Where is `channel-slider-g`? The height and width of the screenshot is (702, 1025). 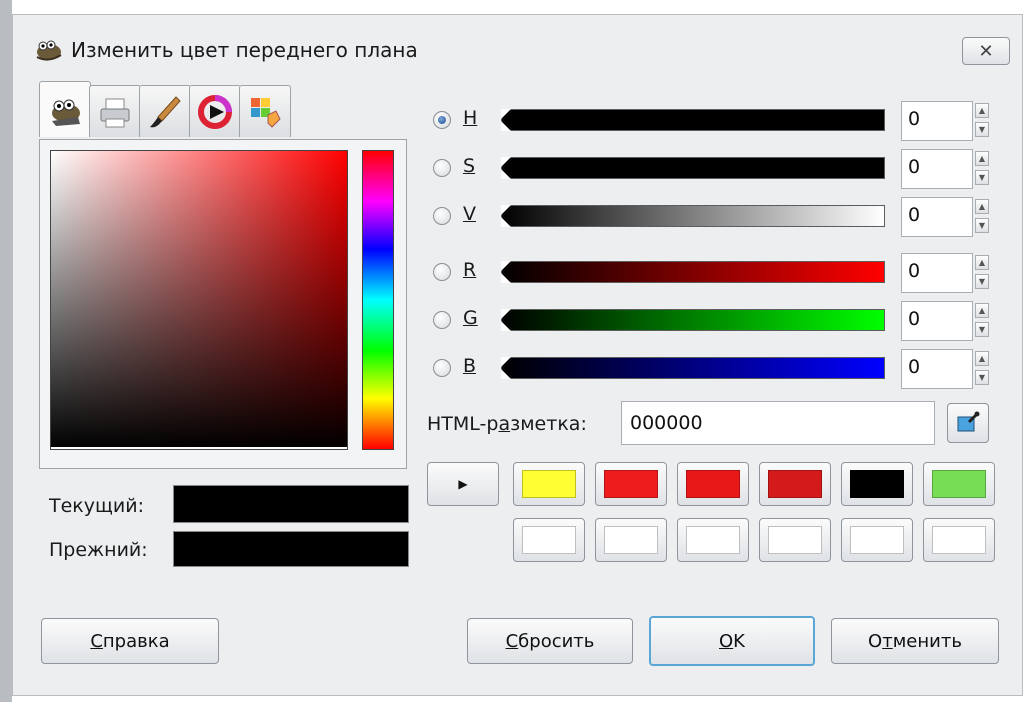
channel-slider-g is located at coordinates (693, 320).